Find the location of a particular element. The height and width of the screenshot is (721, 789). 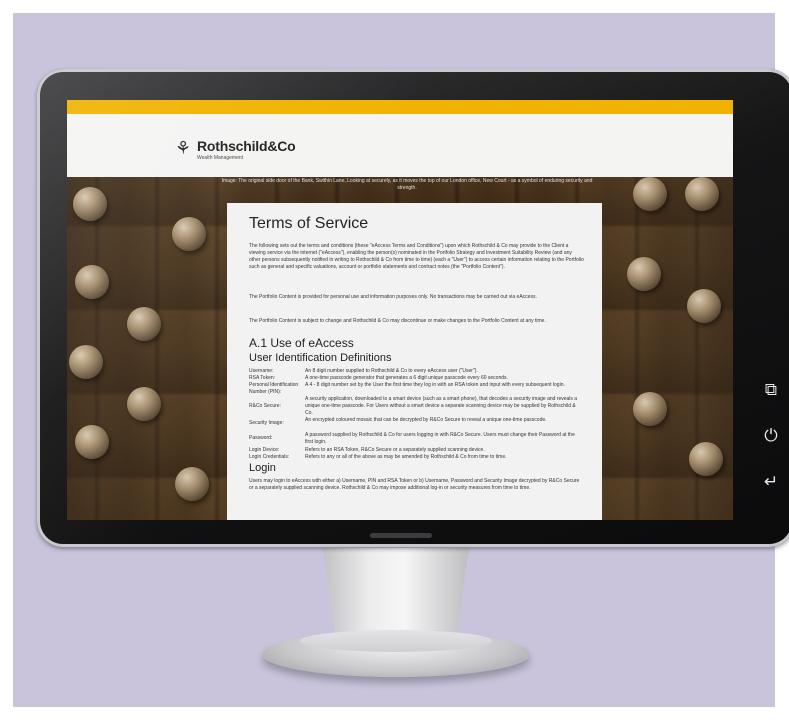

section-heading: A.1 Use of eAccess is located at coordinates (301, 343).